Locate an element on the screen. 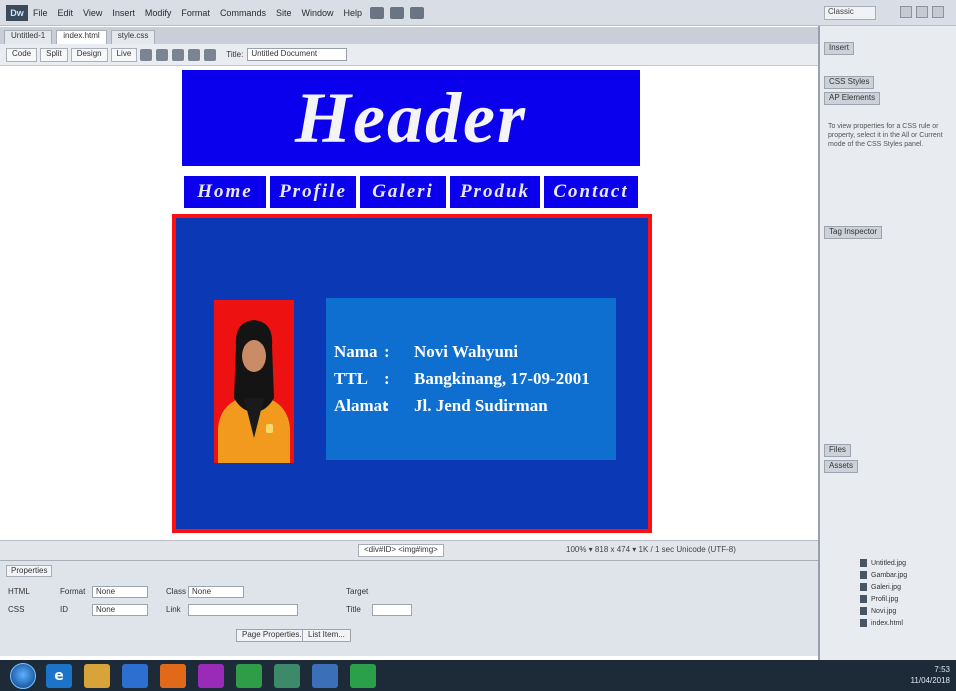 The width and height of the screenshot is (956, 691). app-logo: Dw is located at coordinates (17, 12).